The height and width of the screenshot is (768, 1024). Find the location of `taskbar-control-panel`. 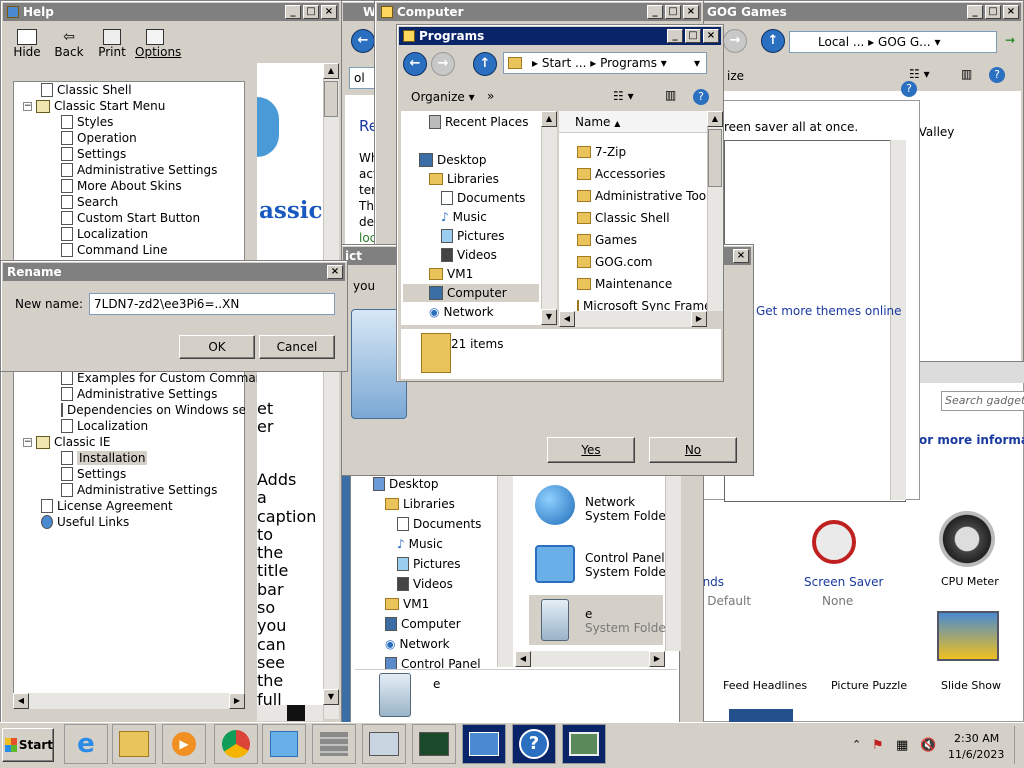

taskbar-control-panel is located at coordinates (284, 744).